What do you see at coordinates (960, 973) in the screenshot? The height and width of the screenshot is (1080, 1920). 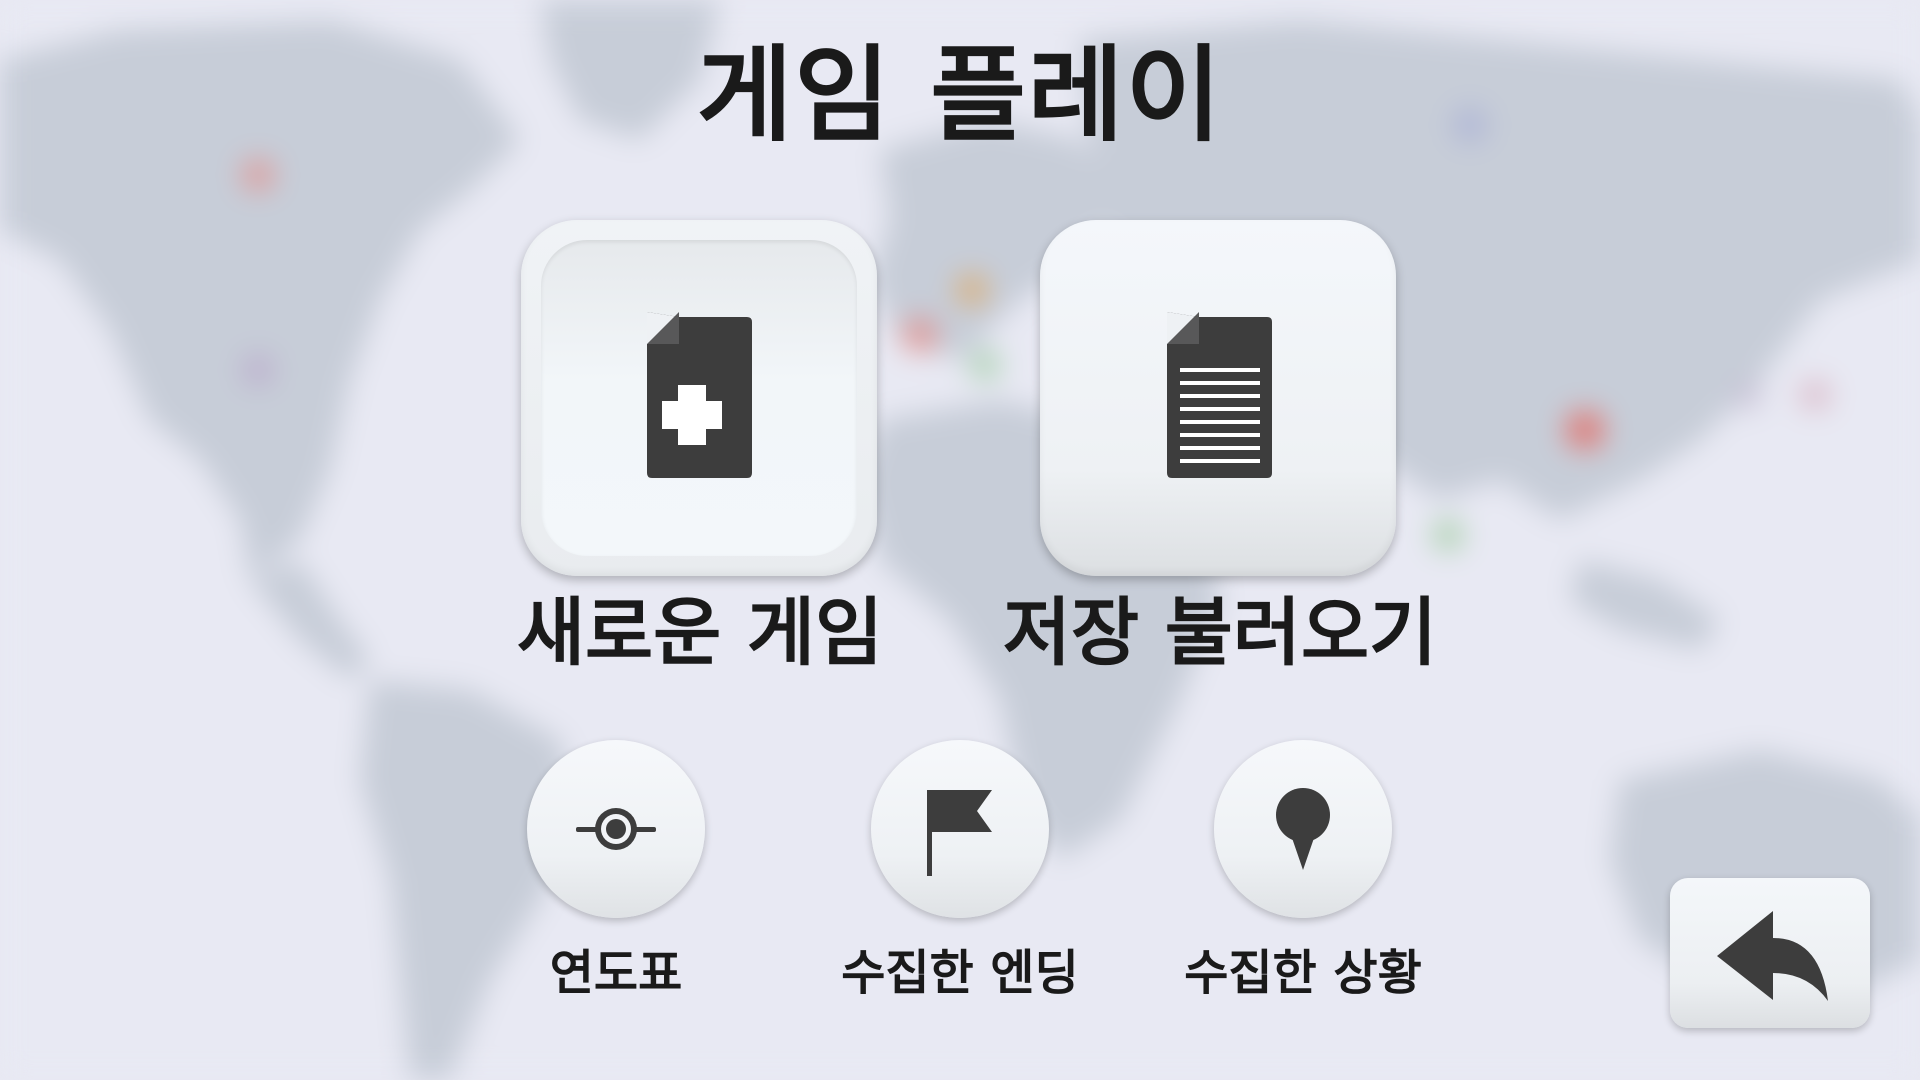 I see `endings-label: 수집한 엔딩` at bounding box center [960, 973].